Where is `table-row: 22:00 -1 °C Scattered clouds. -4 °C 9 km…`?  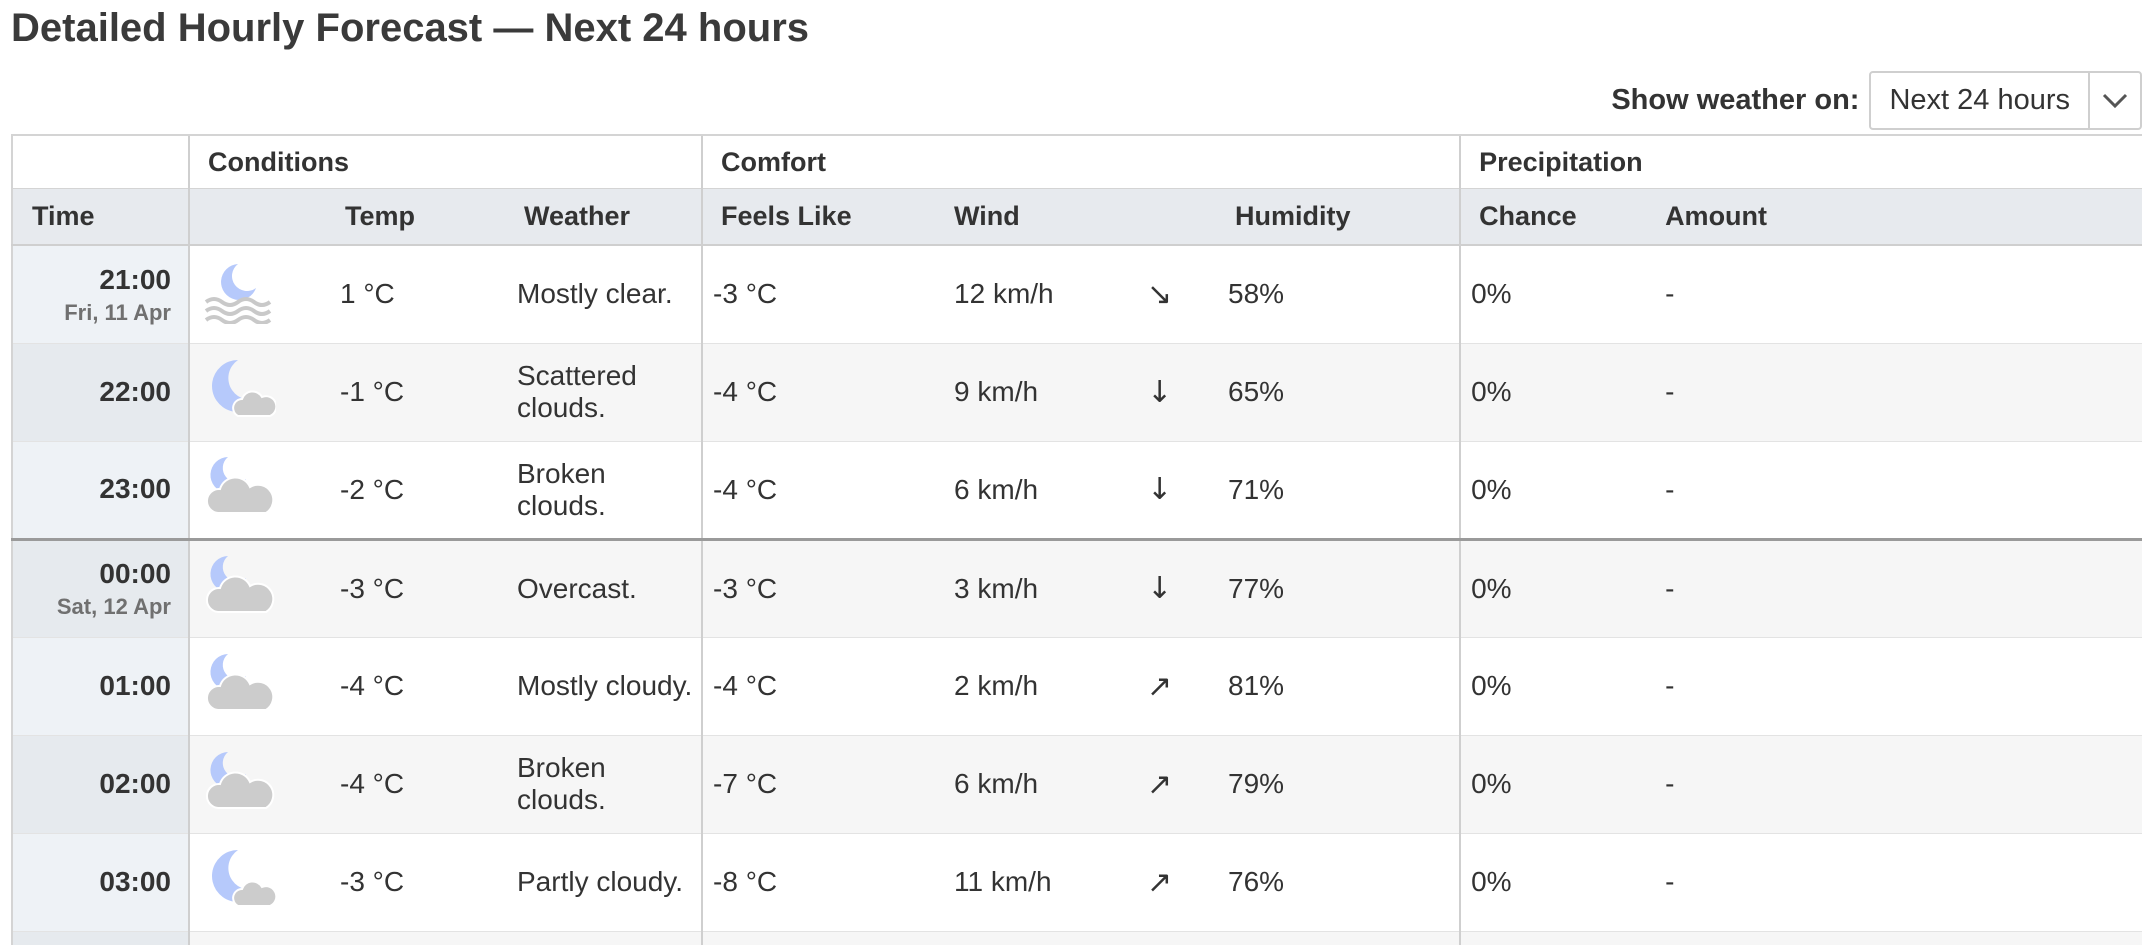 table-row: 22:00 -1 °C Scattered clouds. -4 °C 9 km… is located at coordinates (1076, 392).